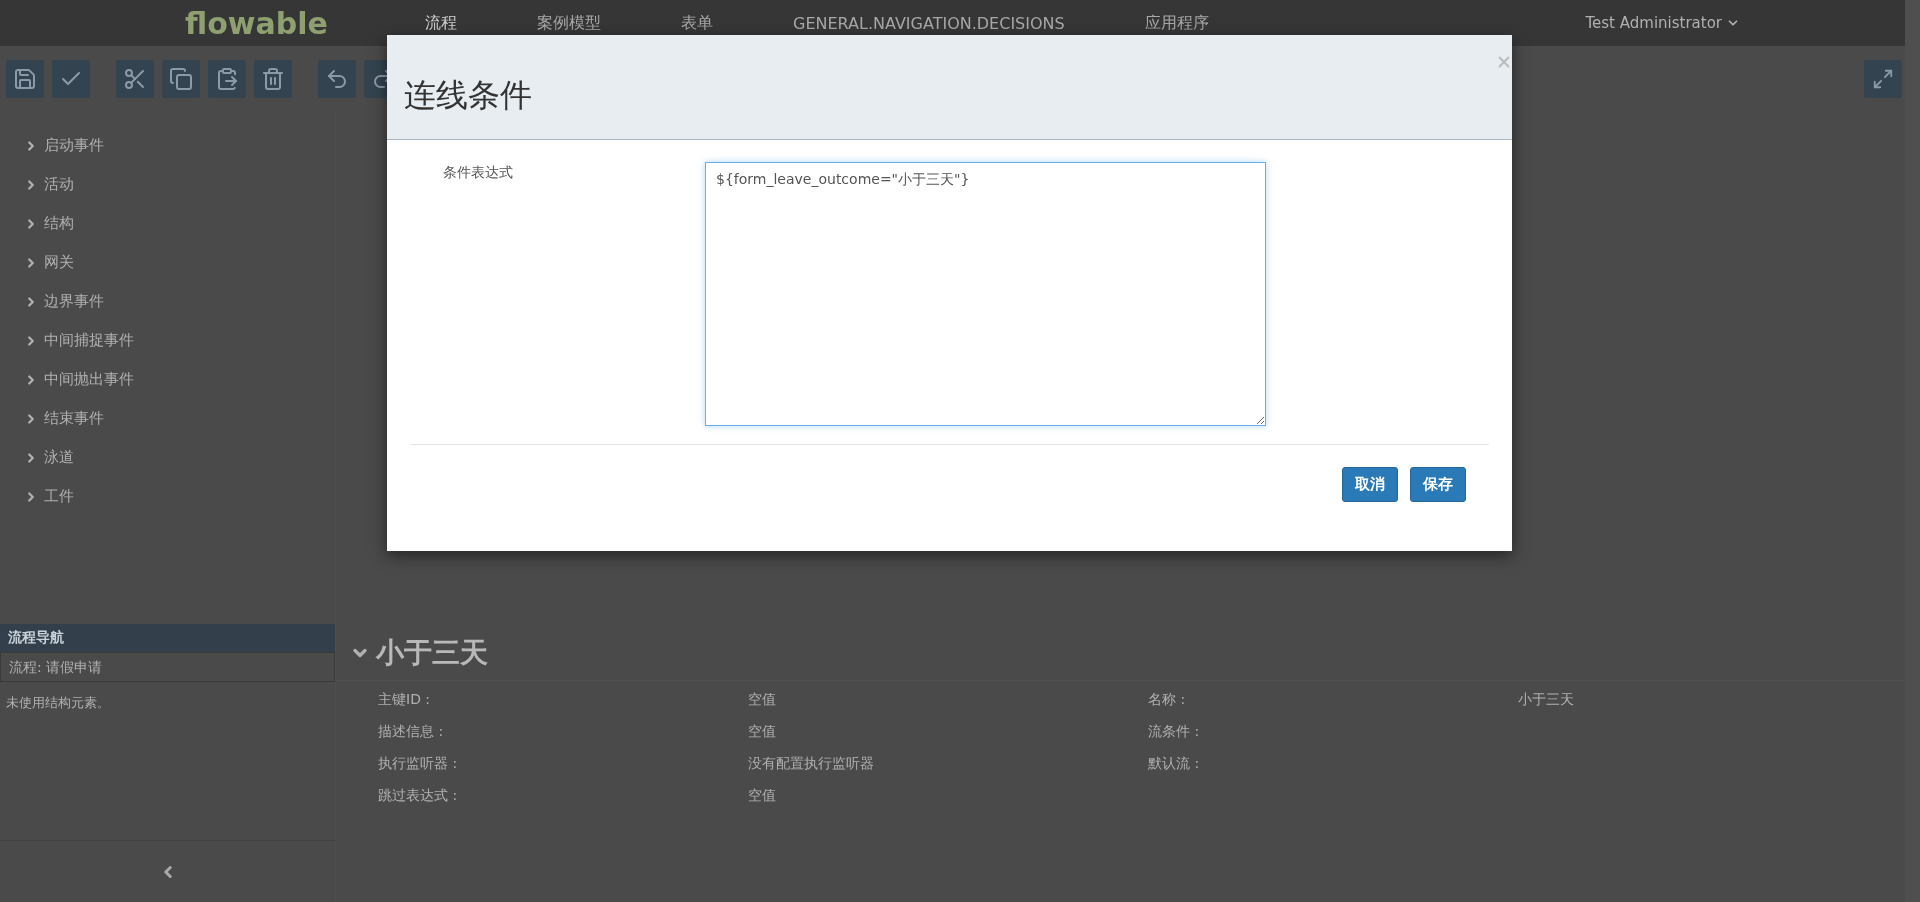 The height and width of the screenshot is (902, 1920). What do you see at coordinates (1883, 79) in the screenshot?
I see `expand-icon` at bounding box center [1883, 79].